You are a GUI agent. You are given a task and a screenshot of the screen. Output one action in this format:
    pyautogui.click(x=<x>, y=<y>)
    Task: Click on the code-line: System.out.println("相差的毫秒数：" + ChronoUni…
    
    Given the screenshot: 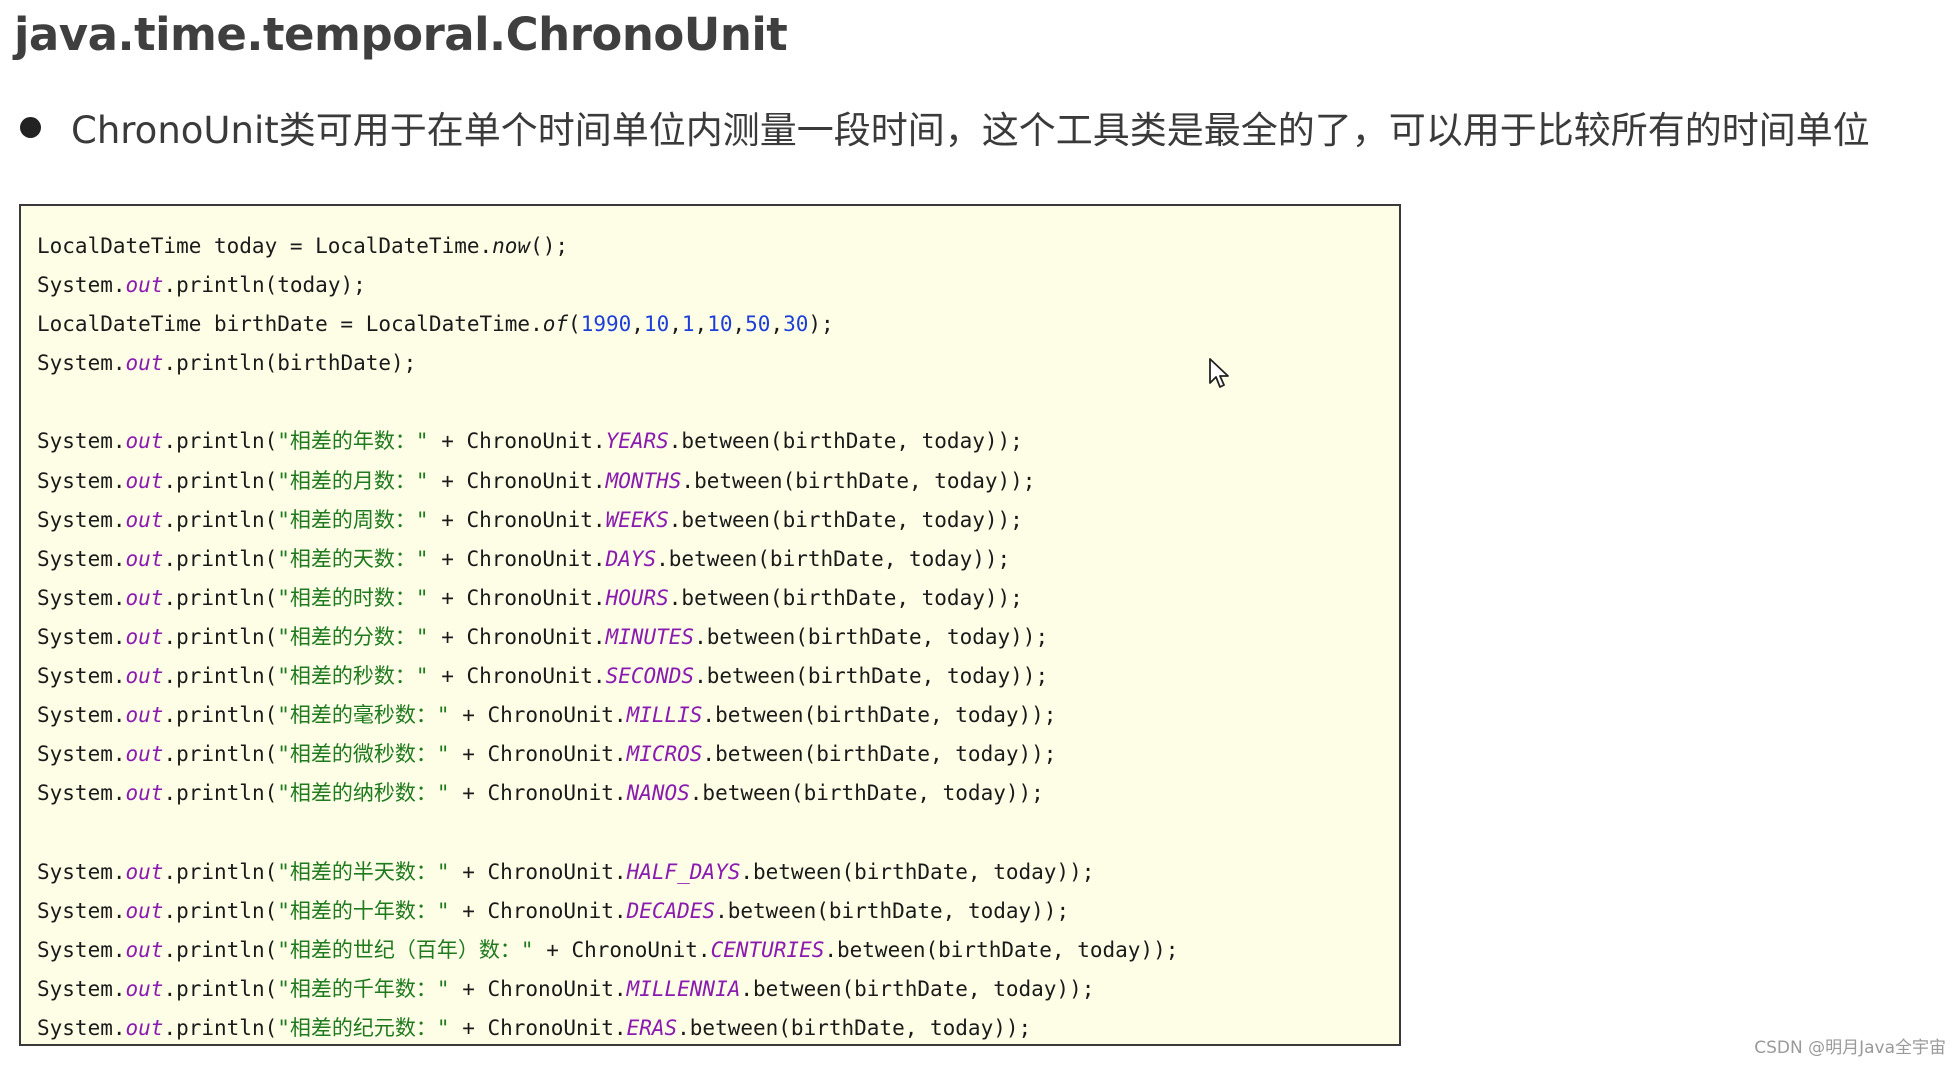 What is the action you would take?
    pyautogui.click(x=547, y=715)
    